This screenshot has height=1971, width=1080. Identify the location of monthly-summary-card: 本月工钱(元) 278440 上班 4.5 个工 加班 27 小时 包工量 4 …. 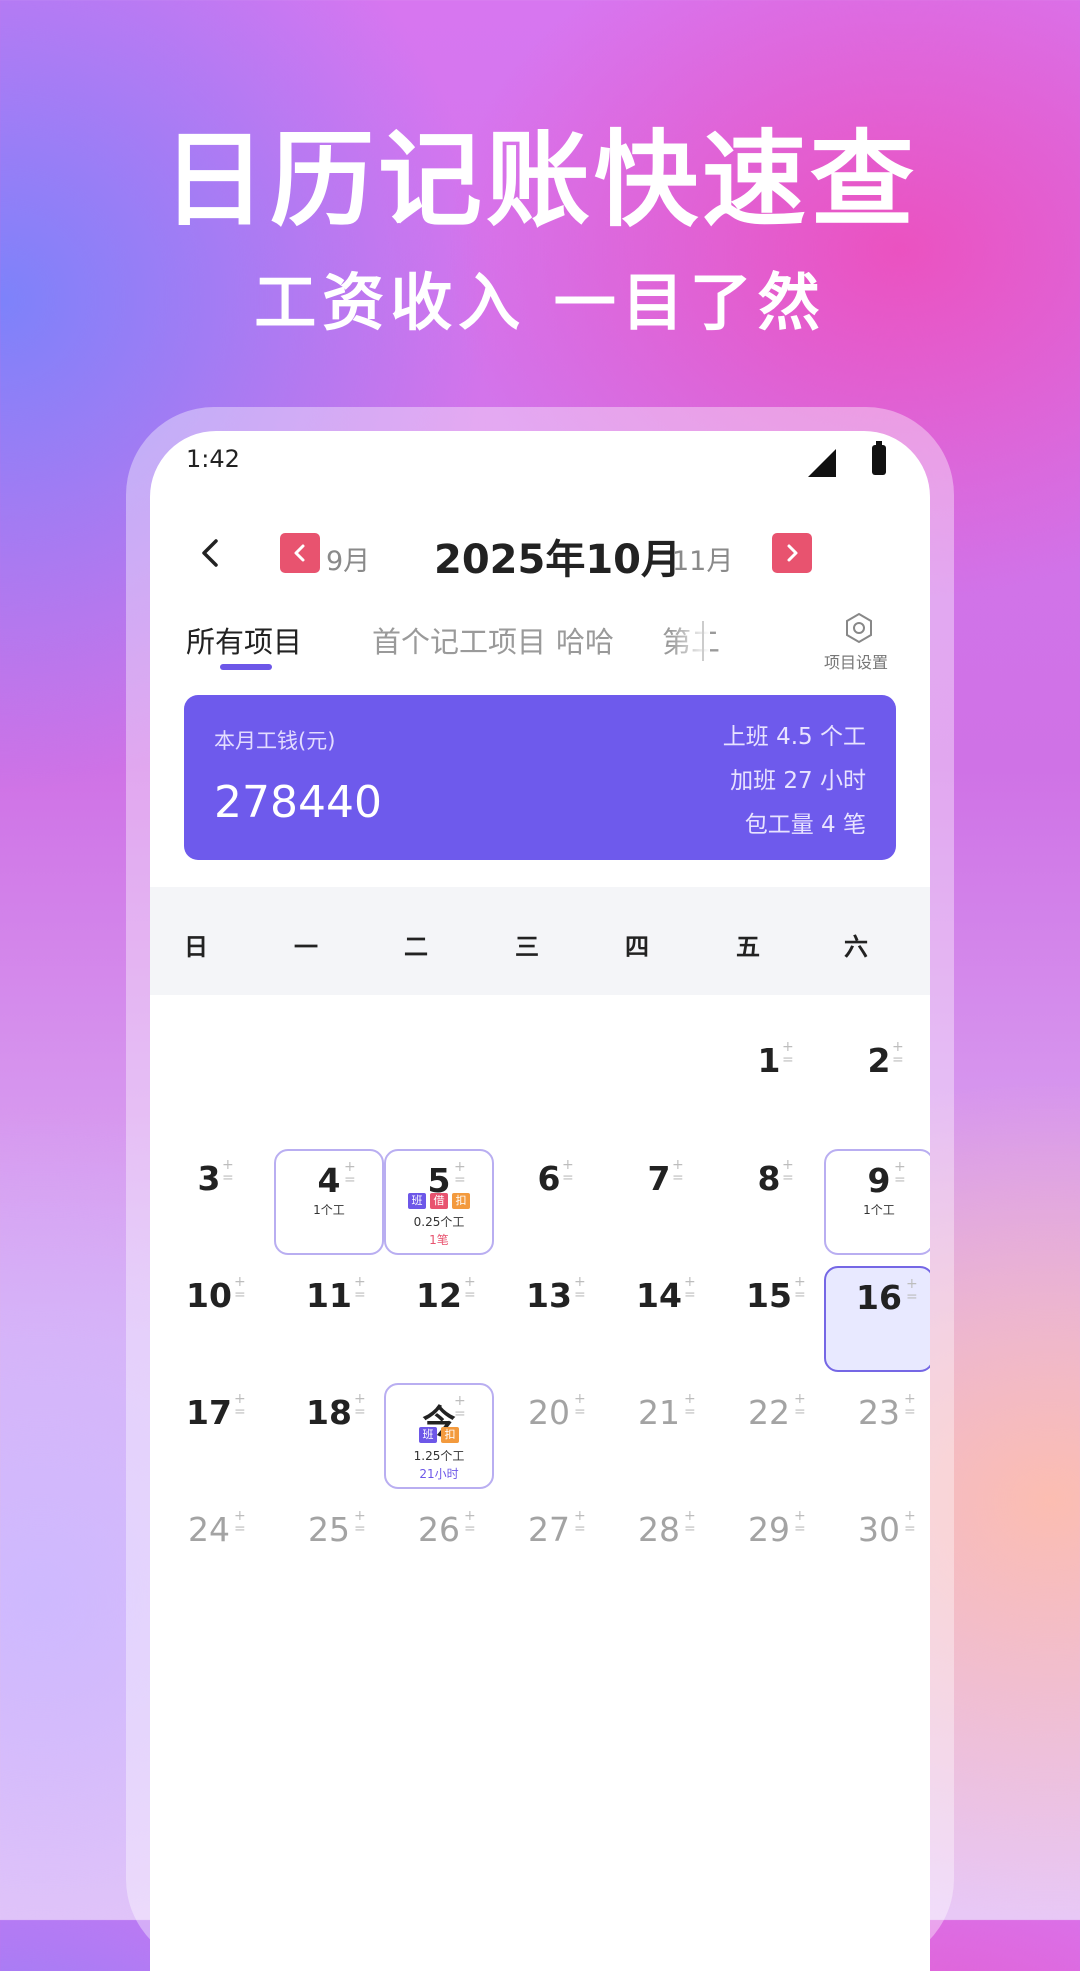
(540, 777).